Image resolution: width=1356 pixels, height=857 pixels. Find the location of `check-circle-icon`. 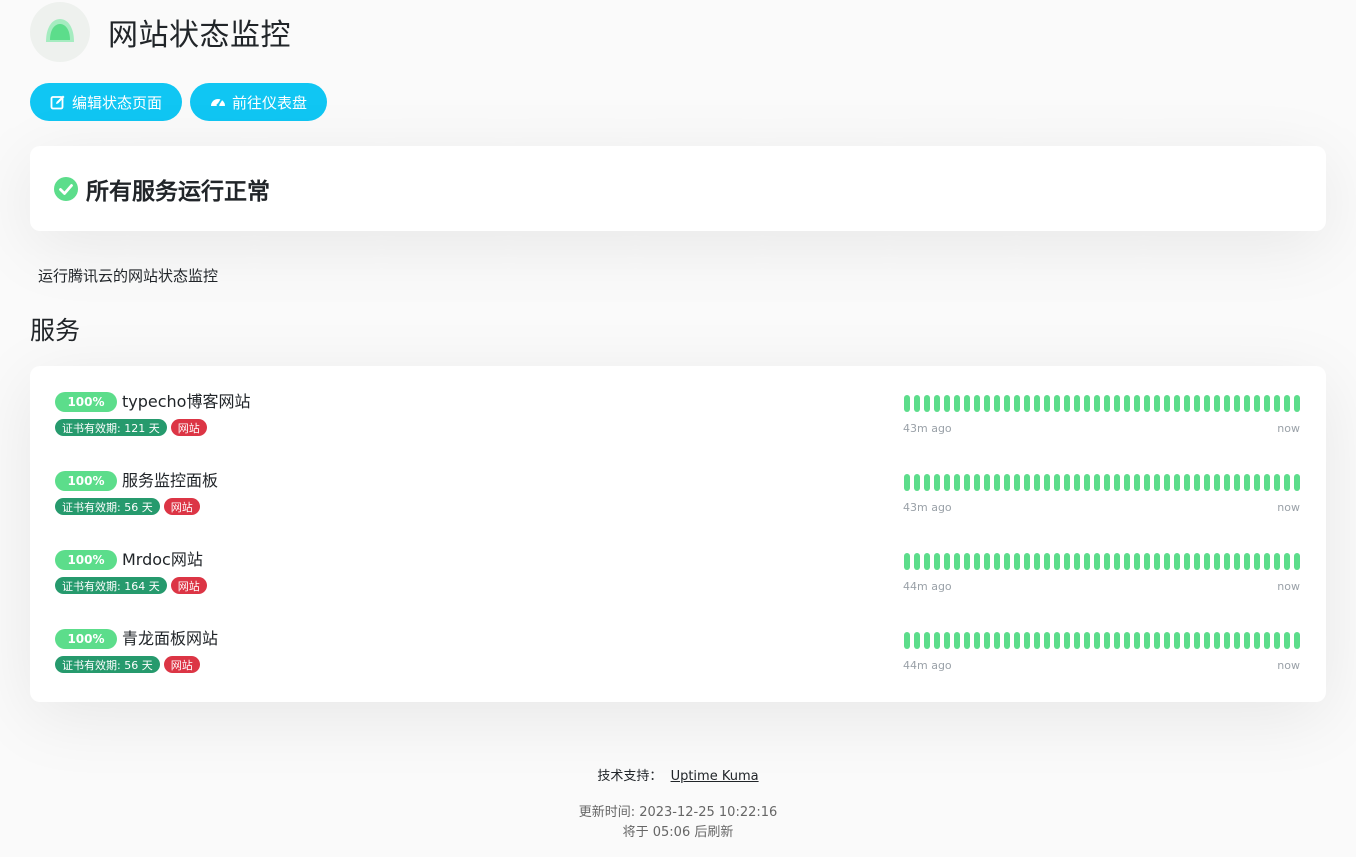

check-circle-icon is located at coordinates (66, 188).